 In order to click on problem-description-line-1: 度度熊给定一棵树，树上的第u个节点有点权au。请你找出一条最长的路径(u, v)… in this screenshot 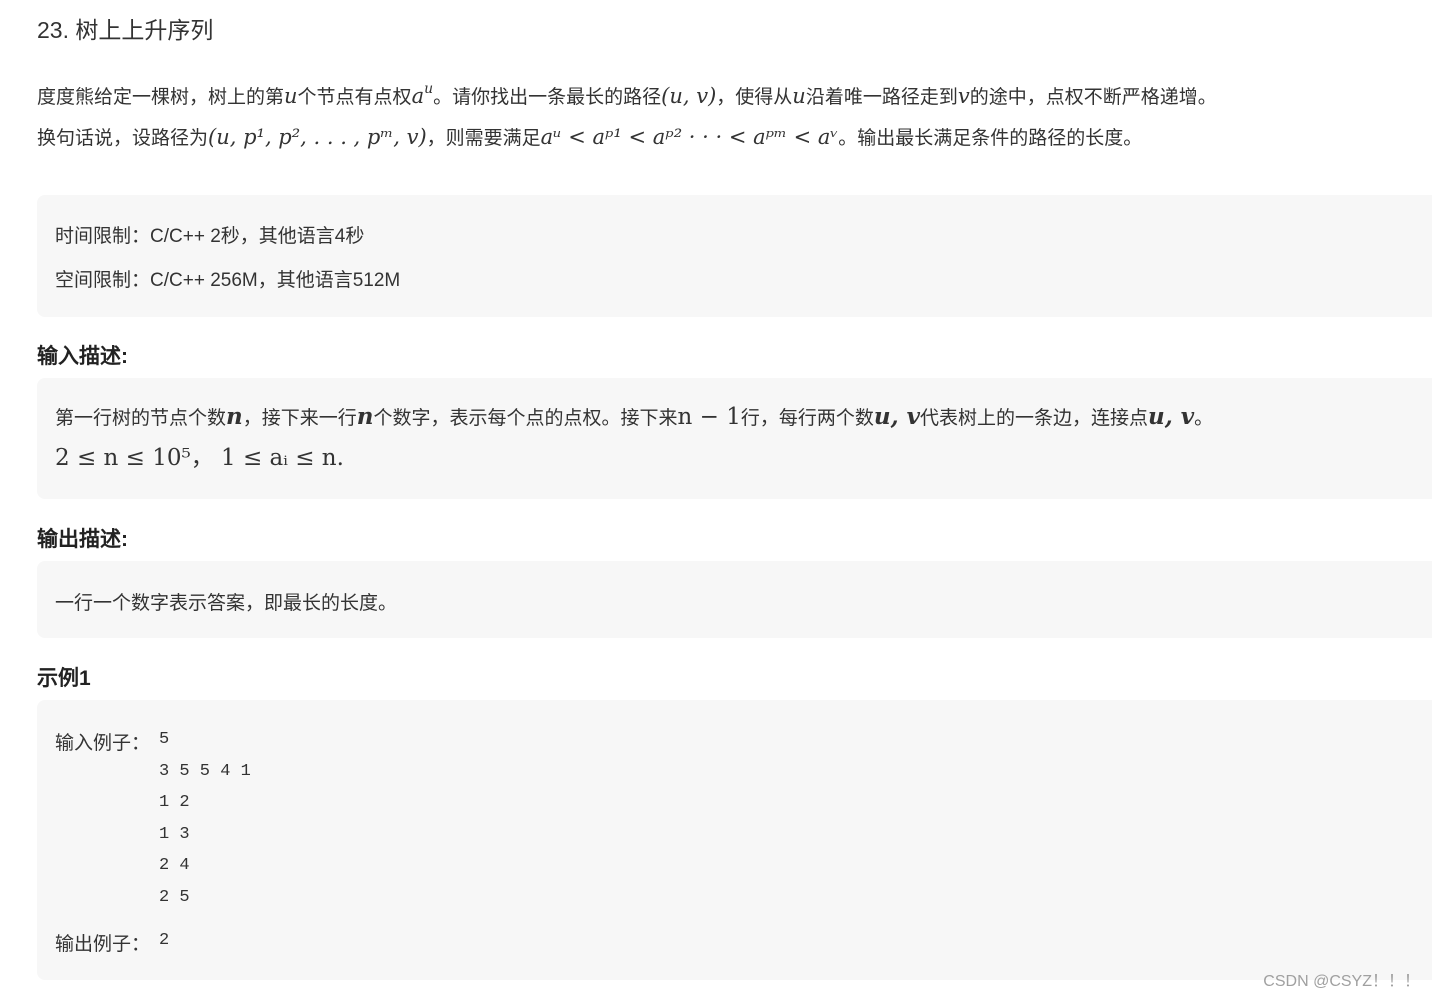, I will do `click(627, 93)`.